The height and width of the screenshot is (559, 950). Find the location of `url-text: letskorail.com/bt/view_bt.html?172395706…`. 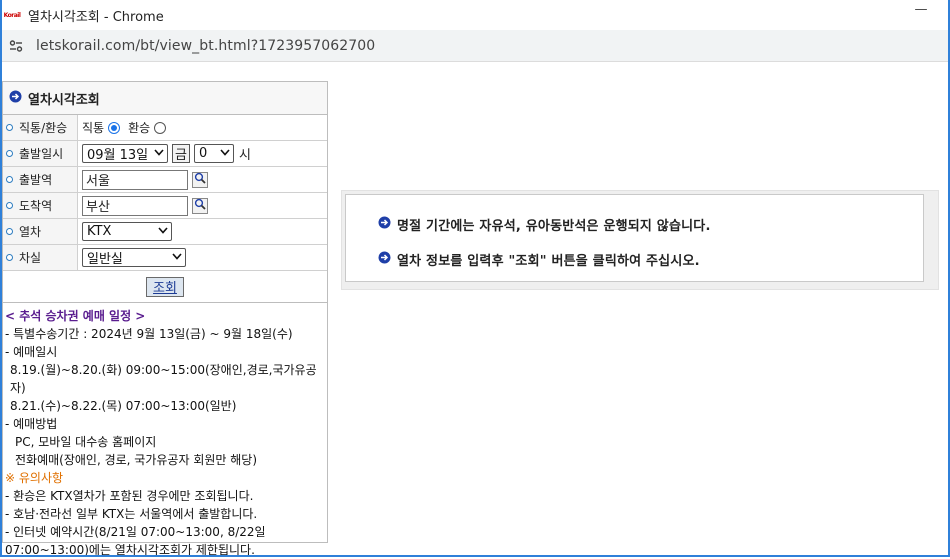

url-text: letskorail.com/bt/view_bt.html?172395706… is located at coordinates (205, 46).